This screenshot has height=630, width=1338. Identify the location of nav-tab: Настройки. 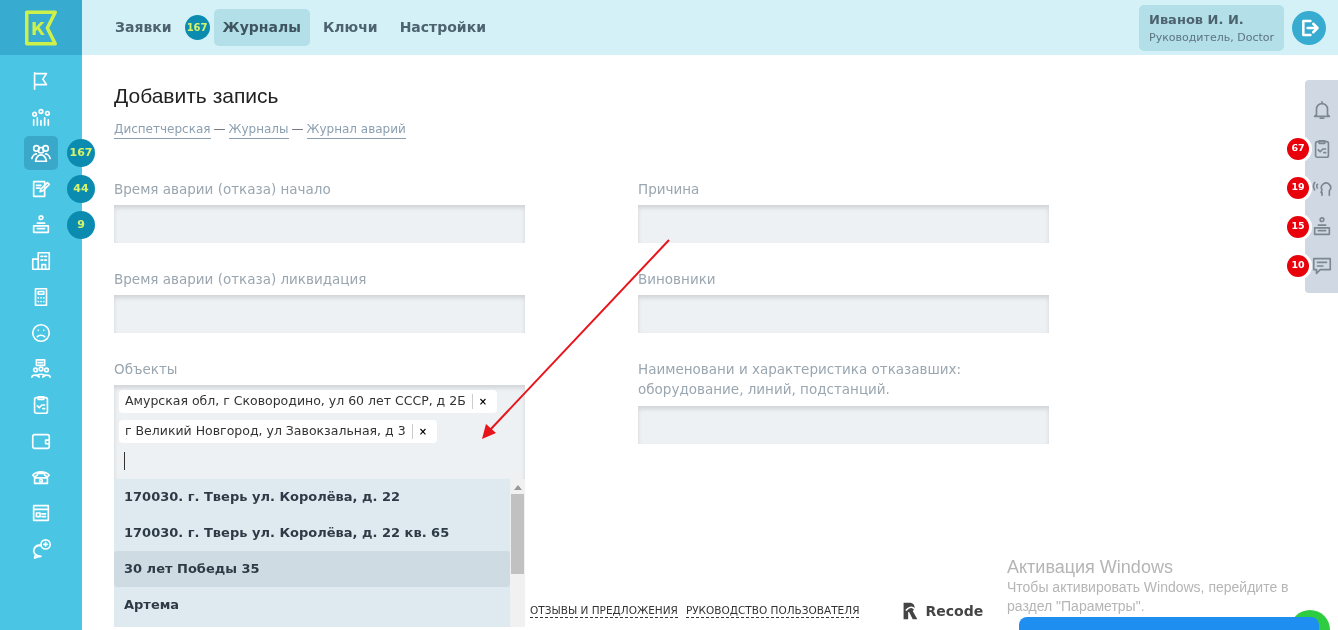
(442, 27).